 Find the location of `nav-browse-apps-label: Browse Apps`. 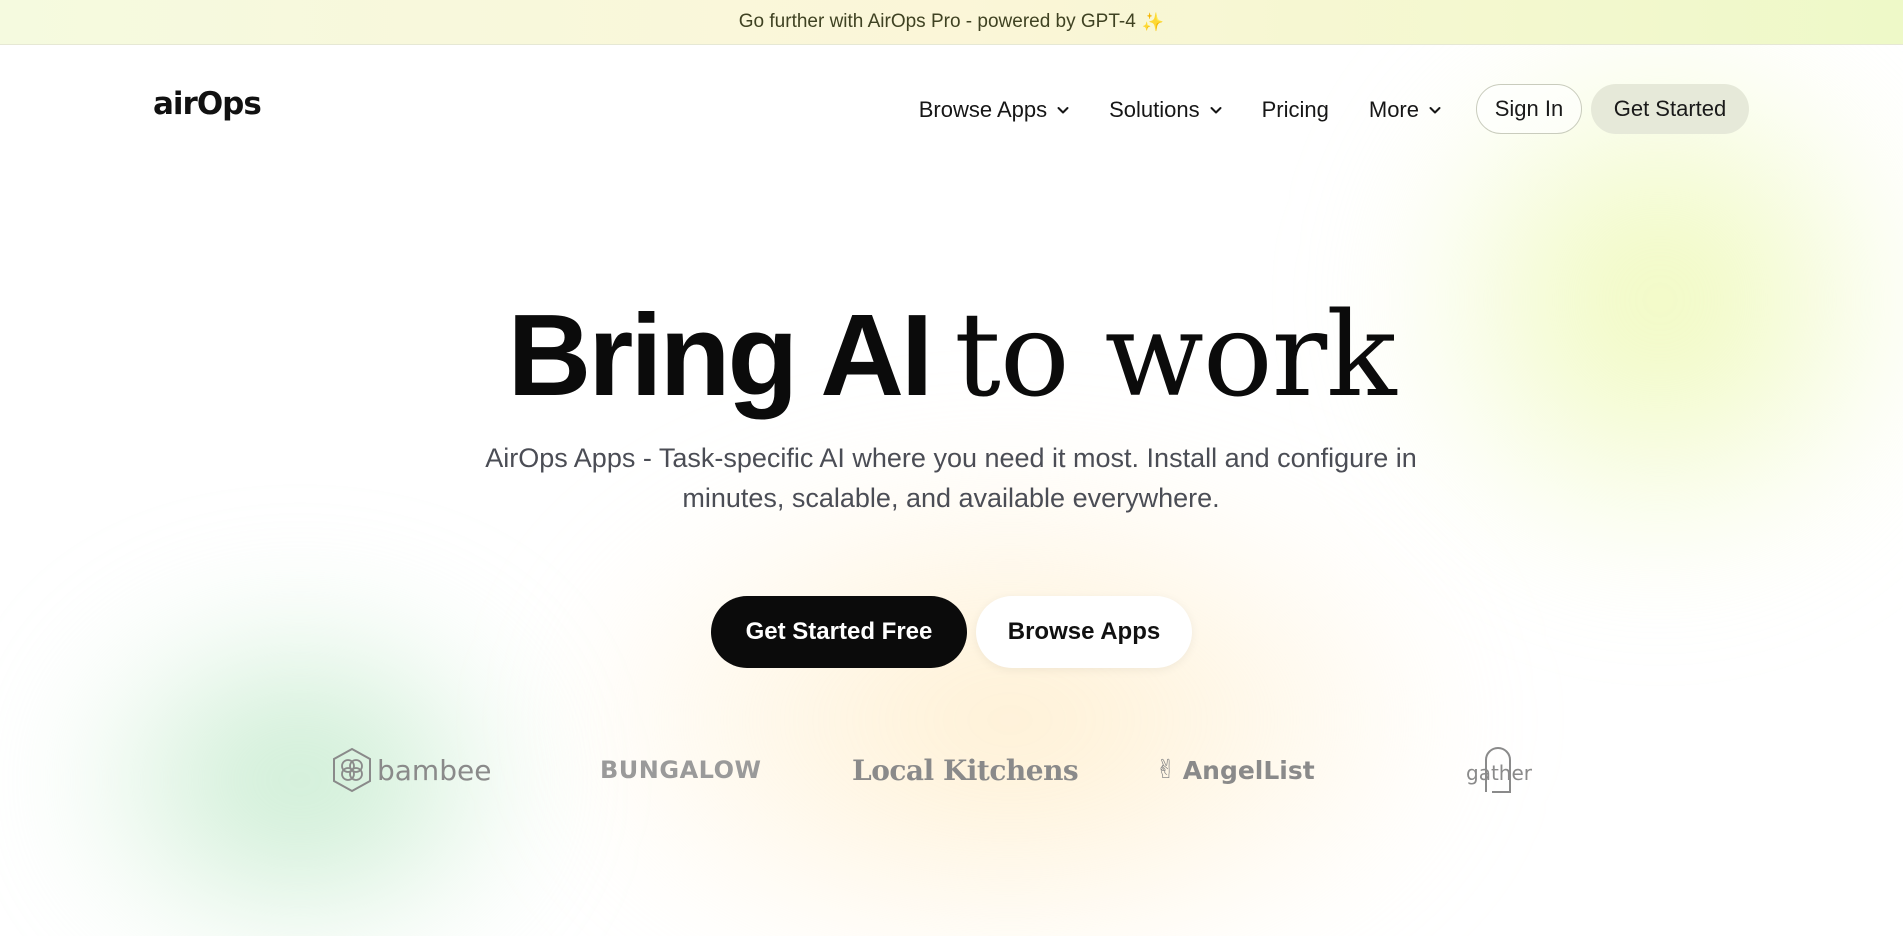

nav-browse-apps-label: Browse Apps is located at coordinates (983, 109).